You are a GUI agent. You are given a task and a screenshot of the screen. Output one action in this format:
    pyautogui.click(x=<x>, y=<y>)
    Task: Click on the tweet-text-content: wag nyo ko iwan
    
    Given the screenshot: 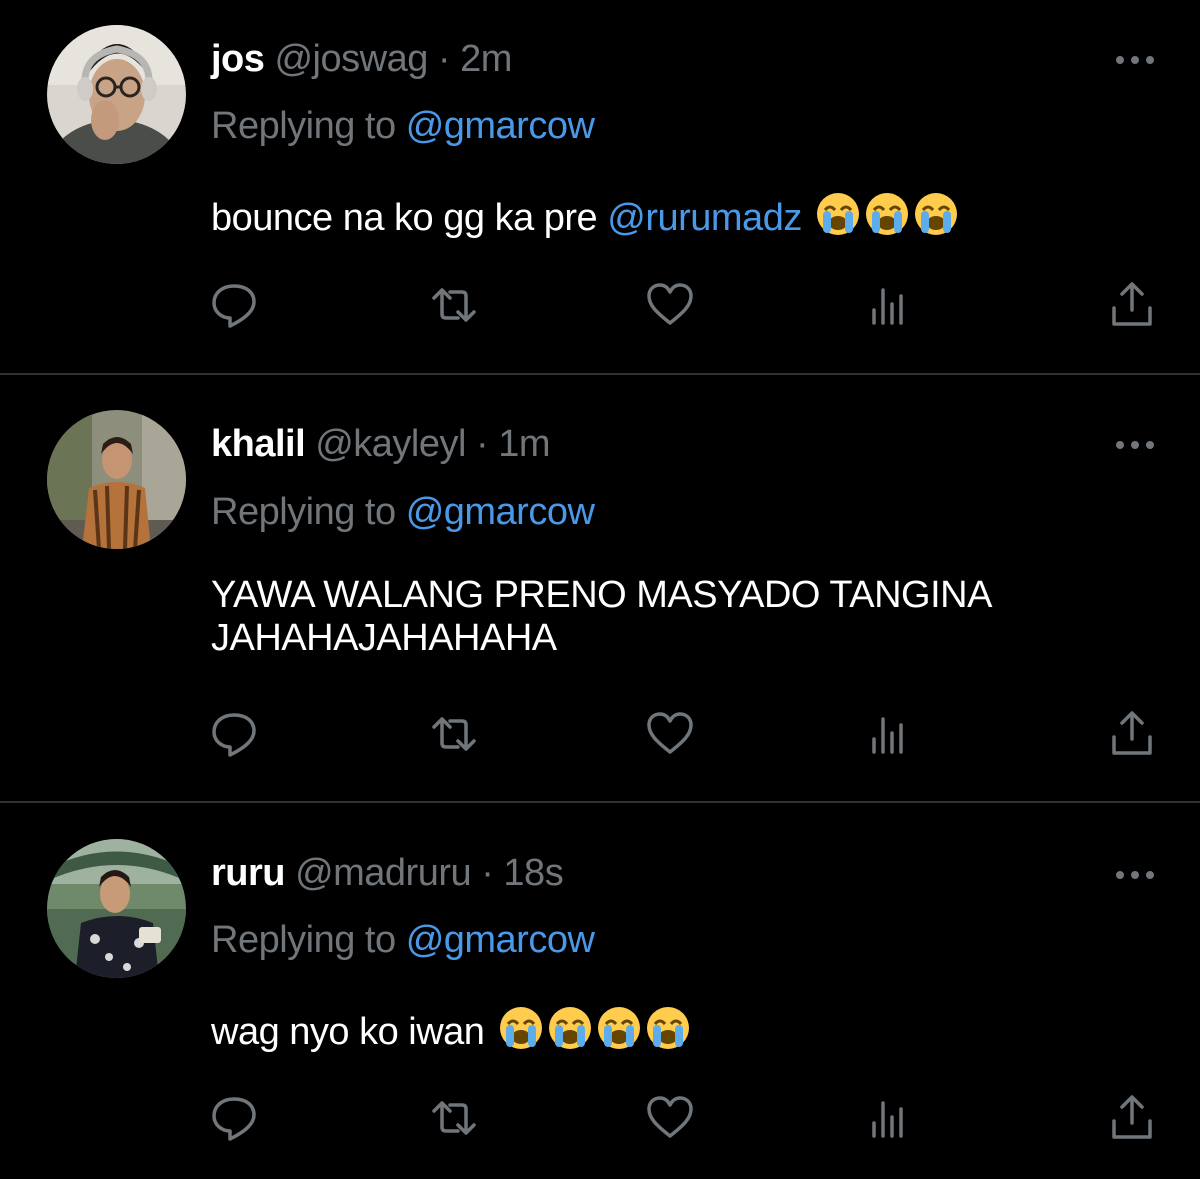 What is the action you would take?
    pyautogui.click(x=353, y=1032)
    